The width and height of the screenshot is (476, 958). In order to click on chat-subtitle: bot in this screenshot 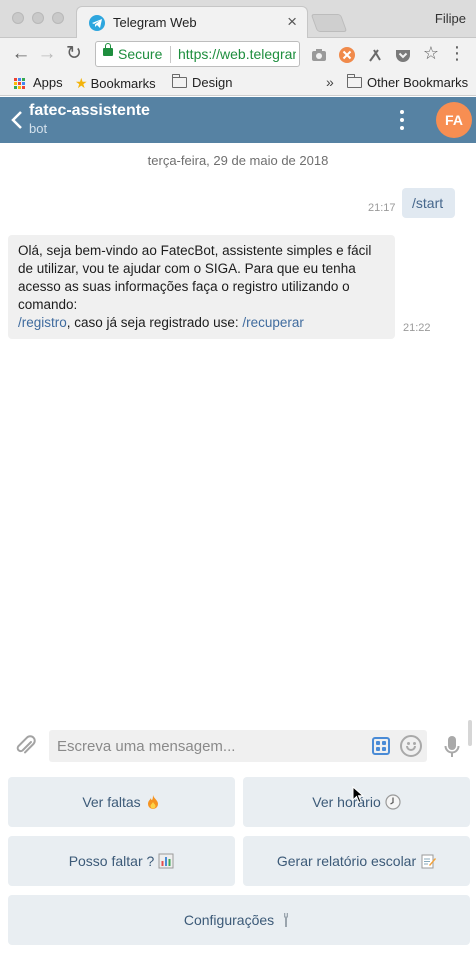, I will do `click(38, 128)`.